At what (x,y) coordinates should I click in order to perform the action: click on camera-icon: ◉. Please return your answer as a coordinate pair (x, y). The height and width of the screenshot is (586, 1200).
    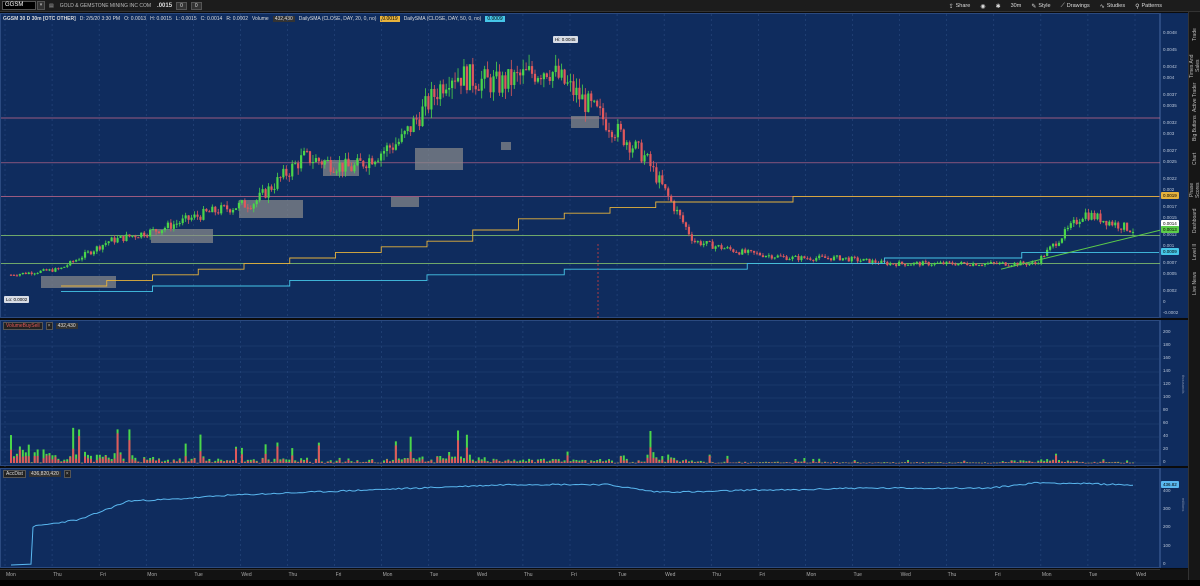
    Looking at the image, I should click on (983, 6).